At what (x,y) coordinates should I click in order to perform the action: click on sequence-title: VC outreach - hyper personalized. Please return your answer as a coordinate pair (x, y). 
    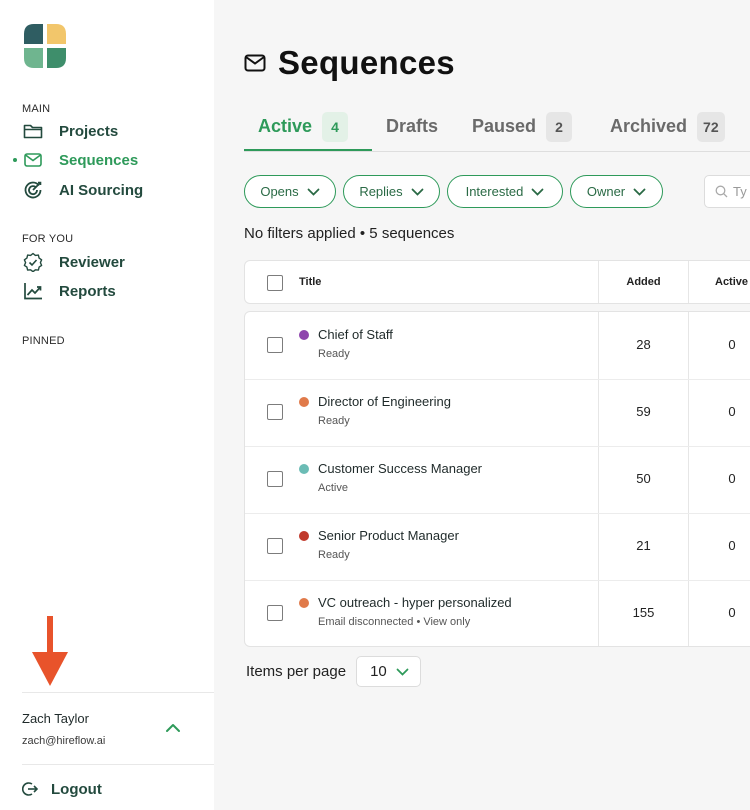
    Looking at the image, I should click on (415, 602).